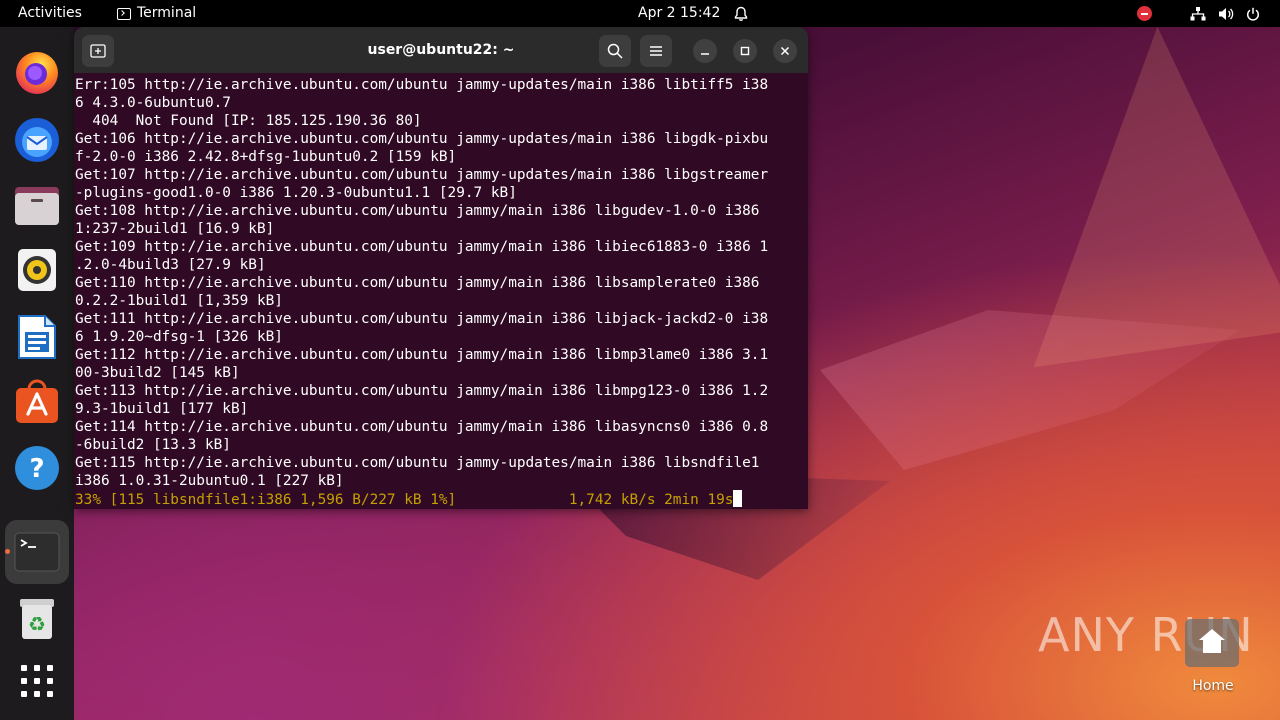 Image resolution: width=1280 pixels, height=720 pixels. Describe the element at coordinates (50, 13) in the screenshot. I see `activities-button: Activities` at that location.